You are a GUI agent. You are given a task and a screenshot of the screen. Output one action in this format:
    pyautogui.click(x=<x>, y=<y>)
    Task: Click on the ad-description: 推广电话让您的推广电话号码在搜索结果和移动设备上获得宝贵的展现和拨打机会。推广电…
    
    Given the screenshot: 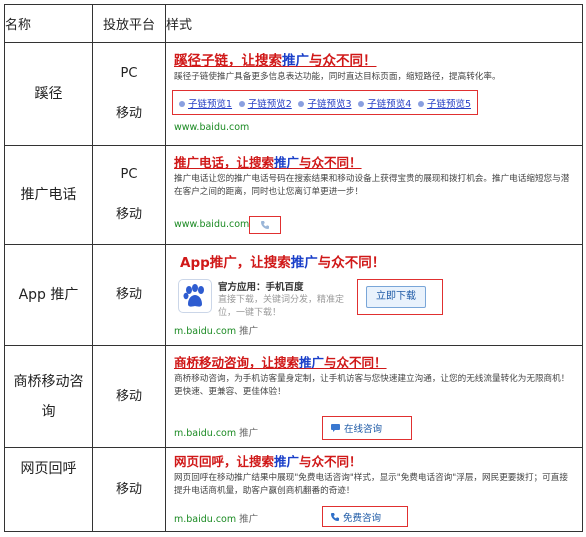 What is the action you would take?
    pyautogui.click(x=372, y=185)
    